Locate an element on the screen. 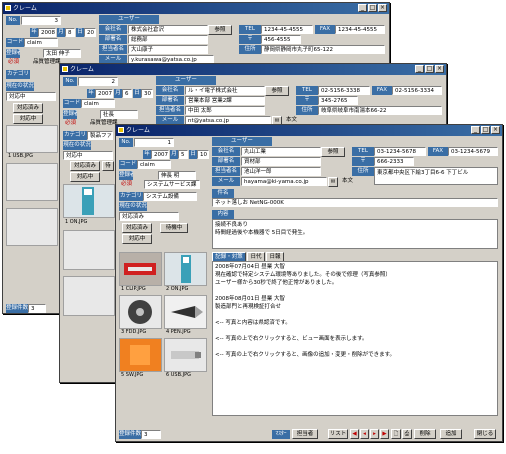  company-field: 株式会社倉沢 is located at coordinates (168, 29).